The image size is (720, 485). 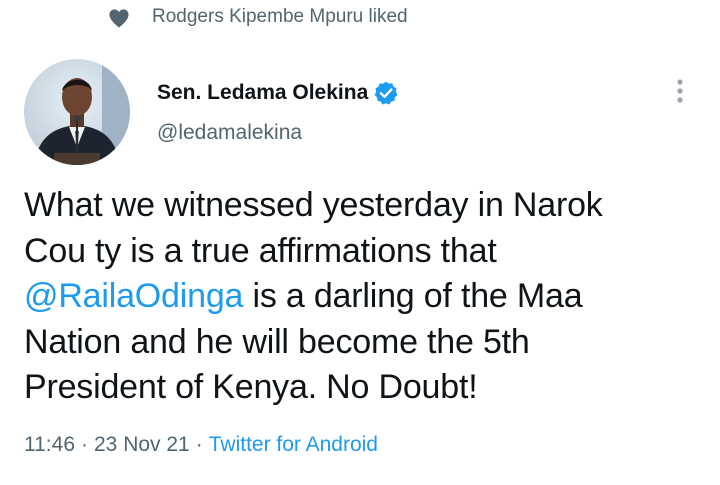 What do you see at coordinates (313, 205) in the screenshot?
I see `tweet-text-line: What we witnessed yesterday in Narok` at bounding box center [313, 205].